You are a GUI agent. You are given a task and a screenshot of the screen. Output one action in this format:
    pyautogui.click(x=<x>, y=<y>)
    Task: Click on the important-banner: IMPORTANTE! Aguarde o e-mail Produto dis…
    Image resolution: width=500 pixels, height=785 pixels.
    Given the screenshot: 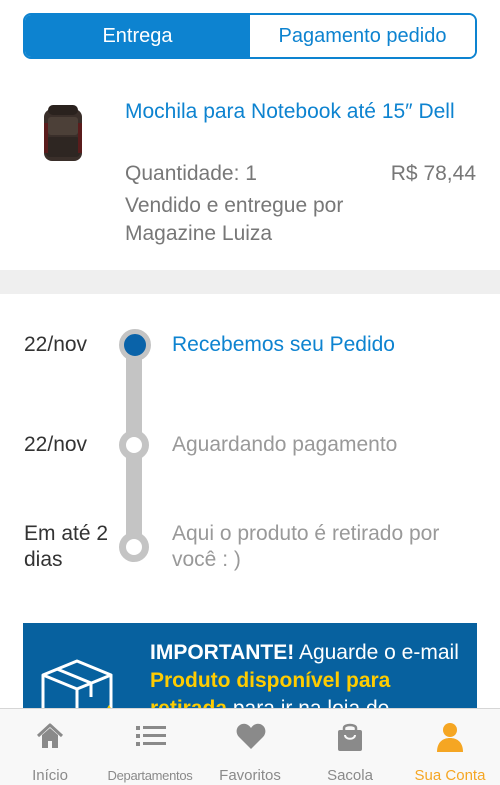 What is the action you would take?
    pyautogui.click(x=250, y=668)
    